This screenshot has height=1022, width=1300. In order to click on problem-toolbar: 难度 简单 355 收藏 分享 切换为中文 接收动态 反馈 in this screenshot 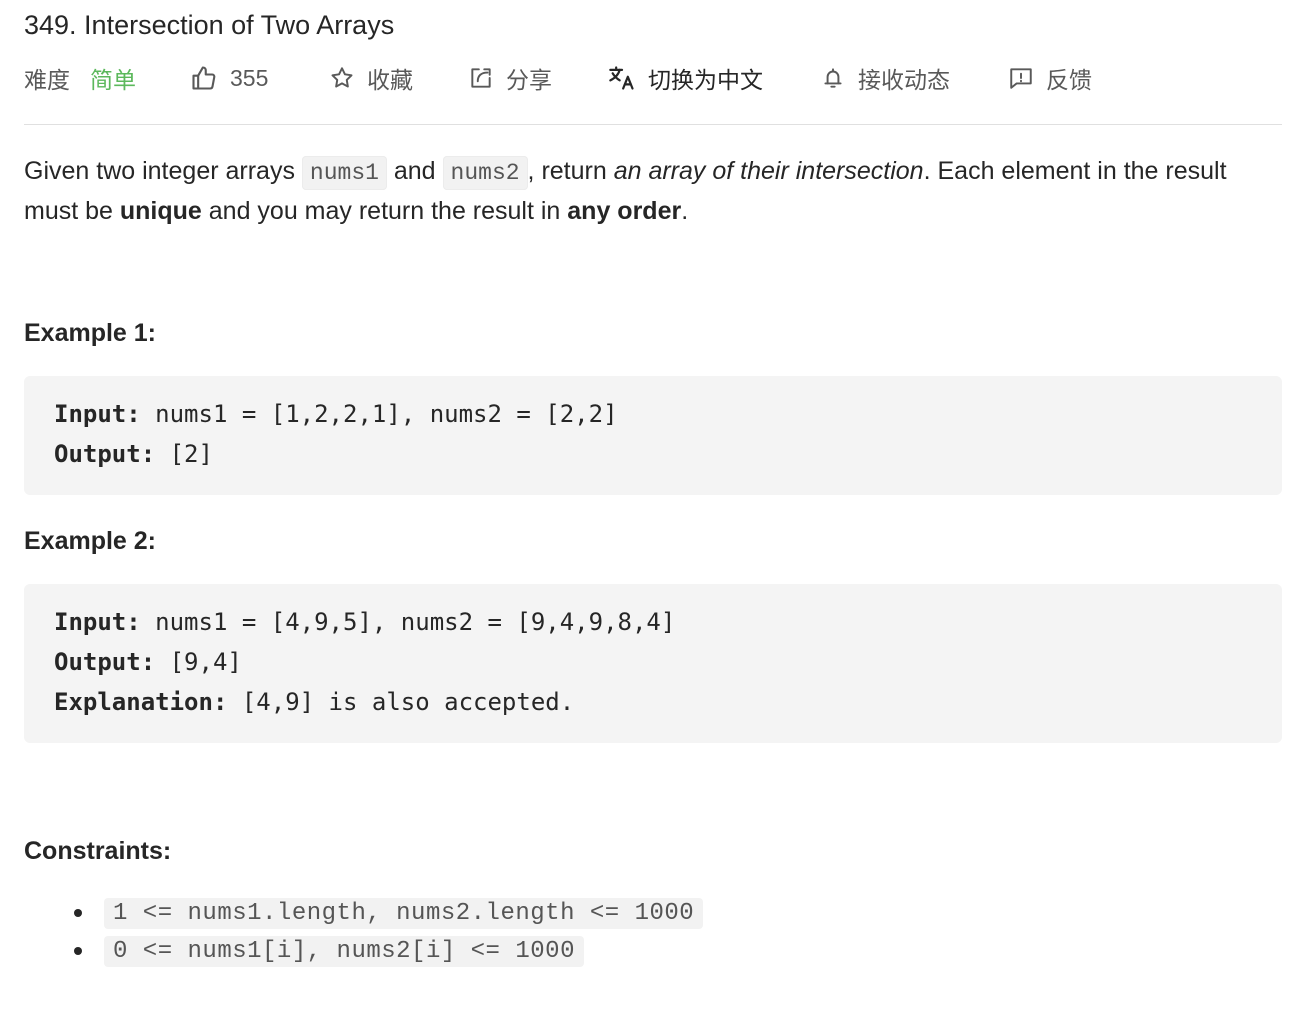, I will do `click(653, 78)`.